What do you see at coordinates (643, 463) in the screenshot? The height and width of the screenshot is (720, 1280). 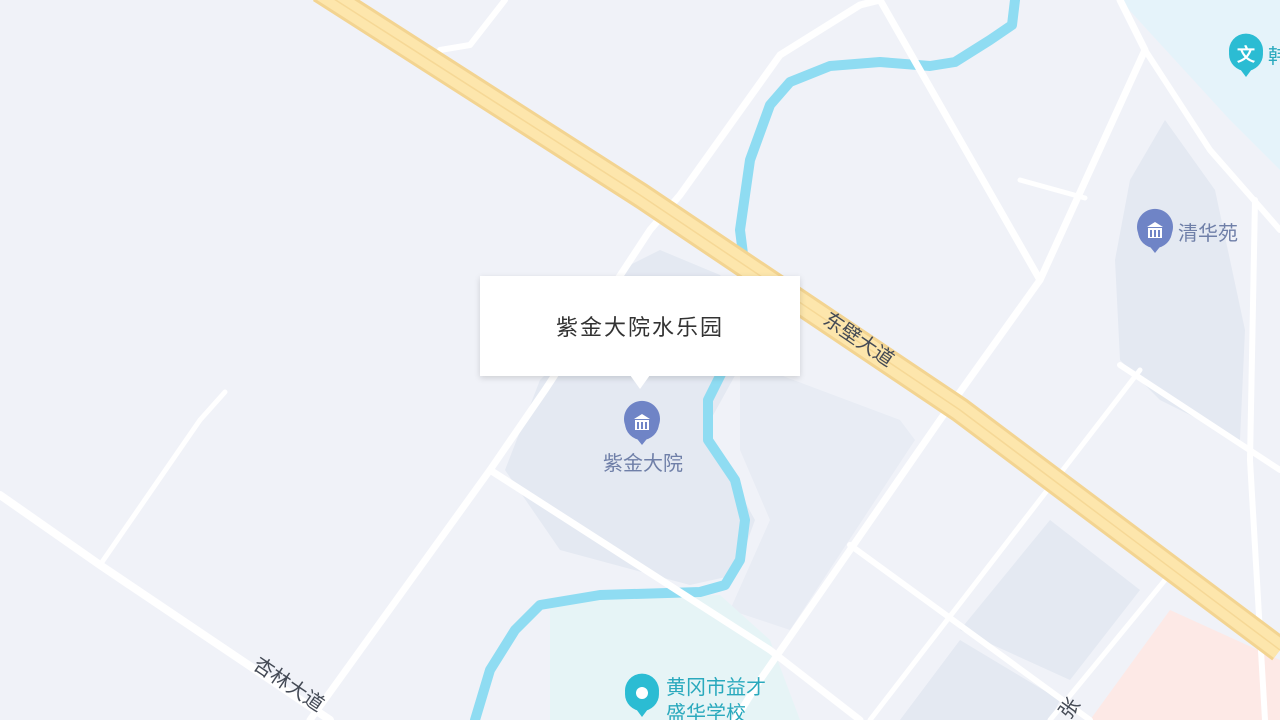 I see `poi-zijin-label: 紫金大院` at bounding box center [643, 463].